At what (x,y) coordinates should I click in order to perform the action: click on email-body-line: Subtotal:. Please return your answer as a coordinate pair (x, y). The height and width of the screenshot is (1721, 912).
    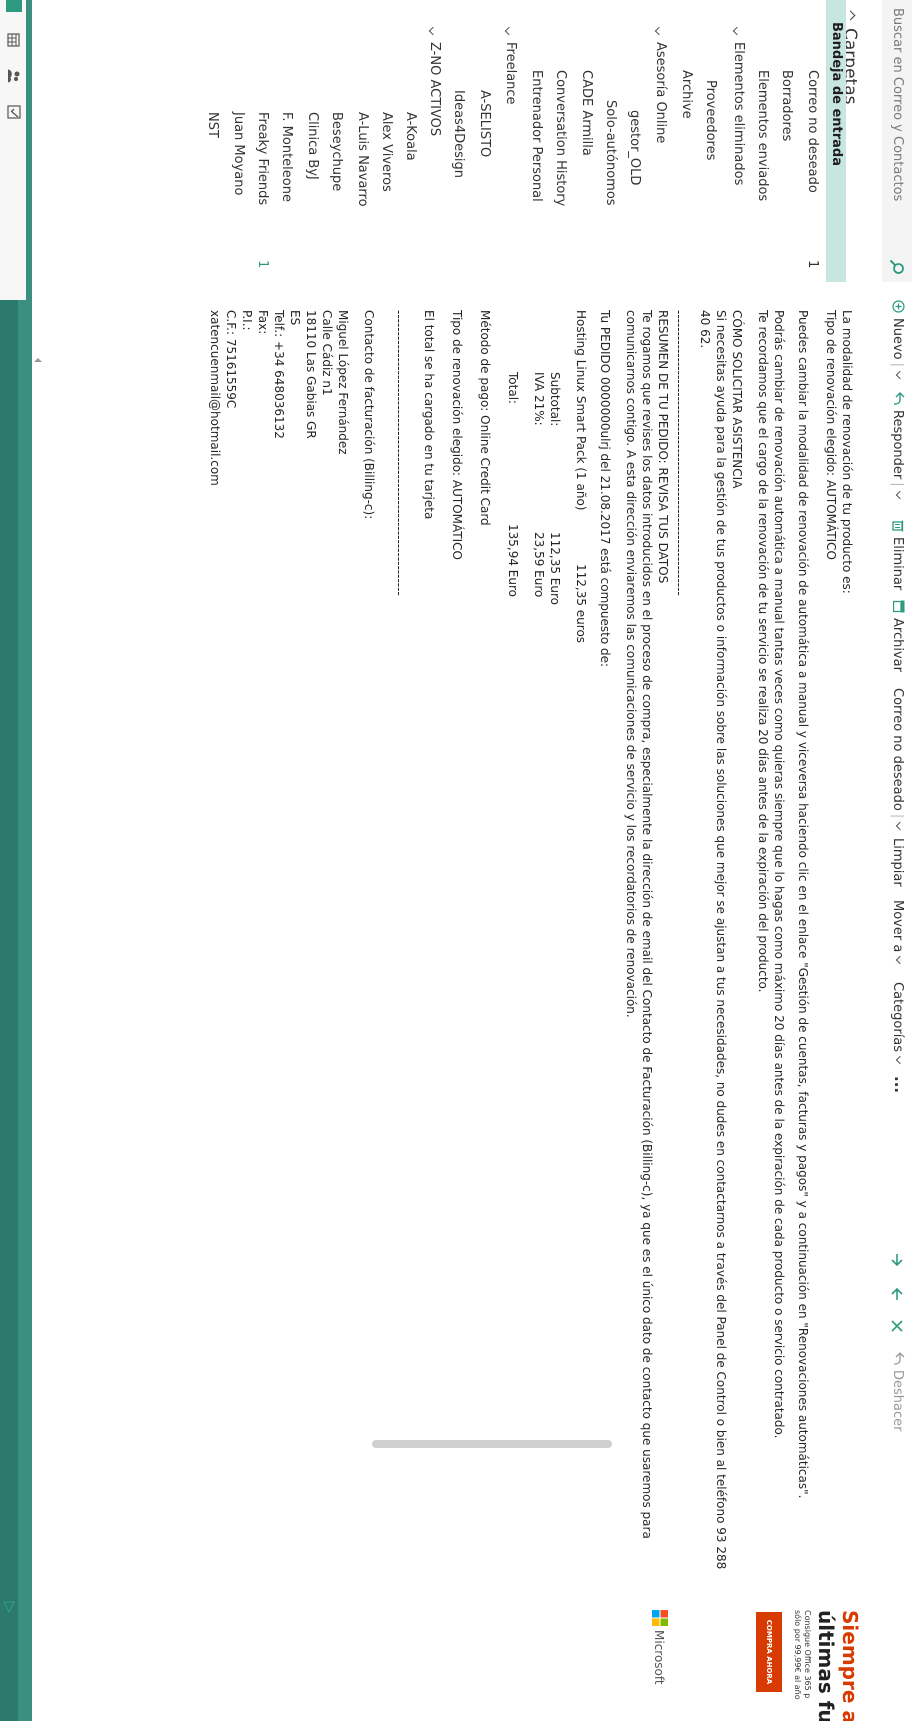
    Looking at the image, I should click on (555, 399).